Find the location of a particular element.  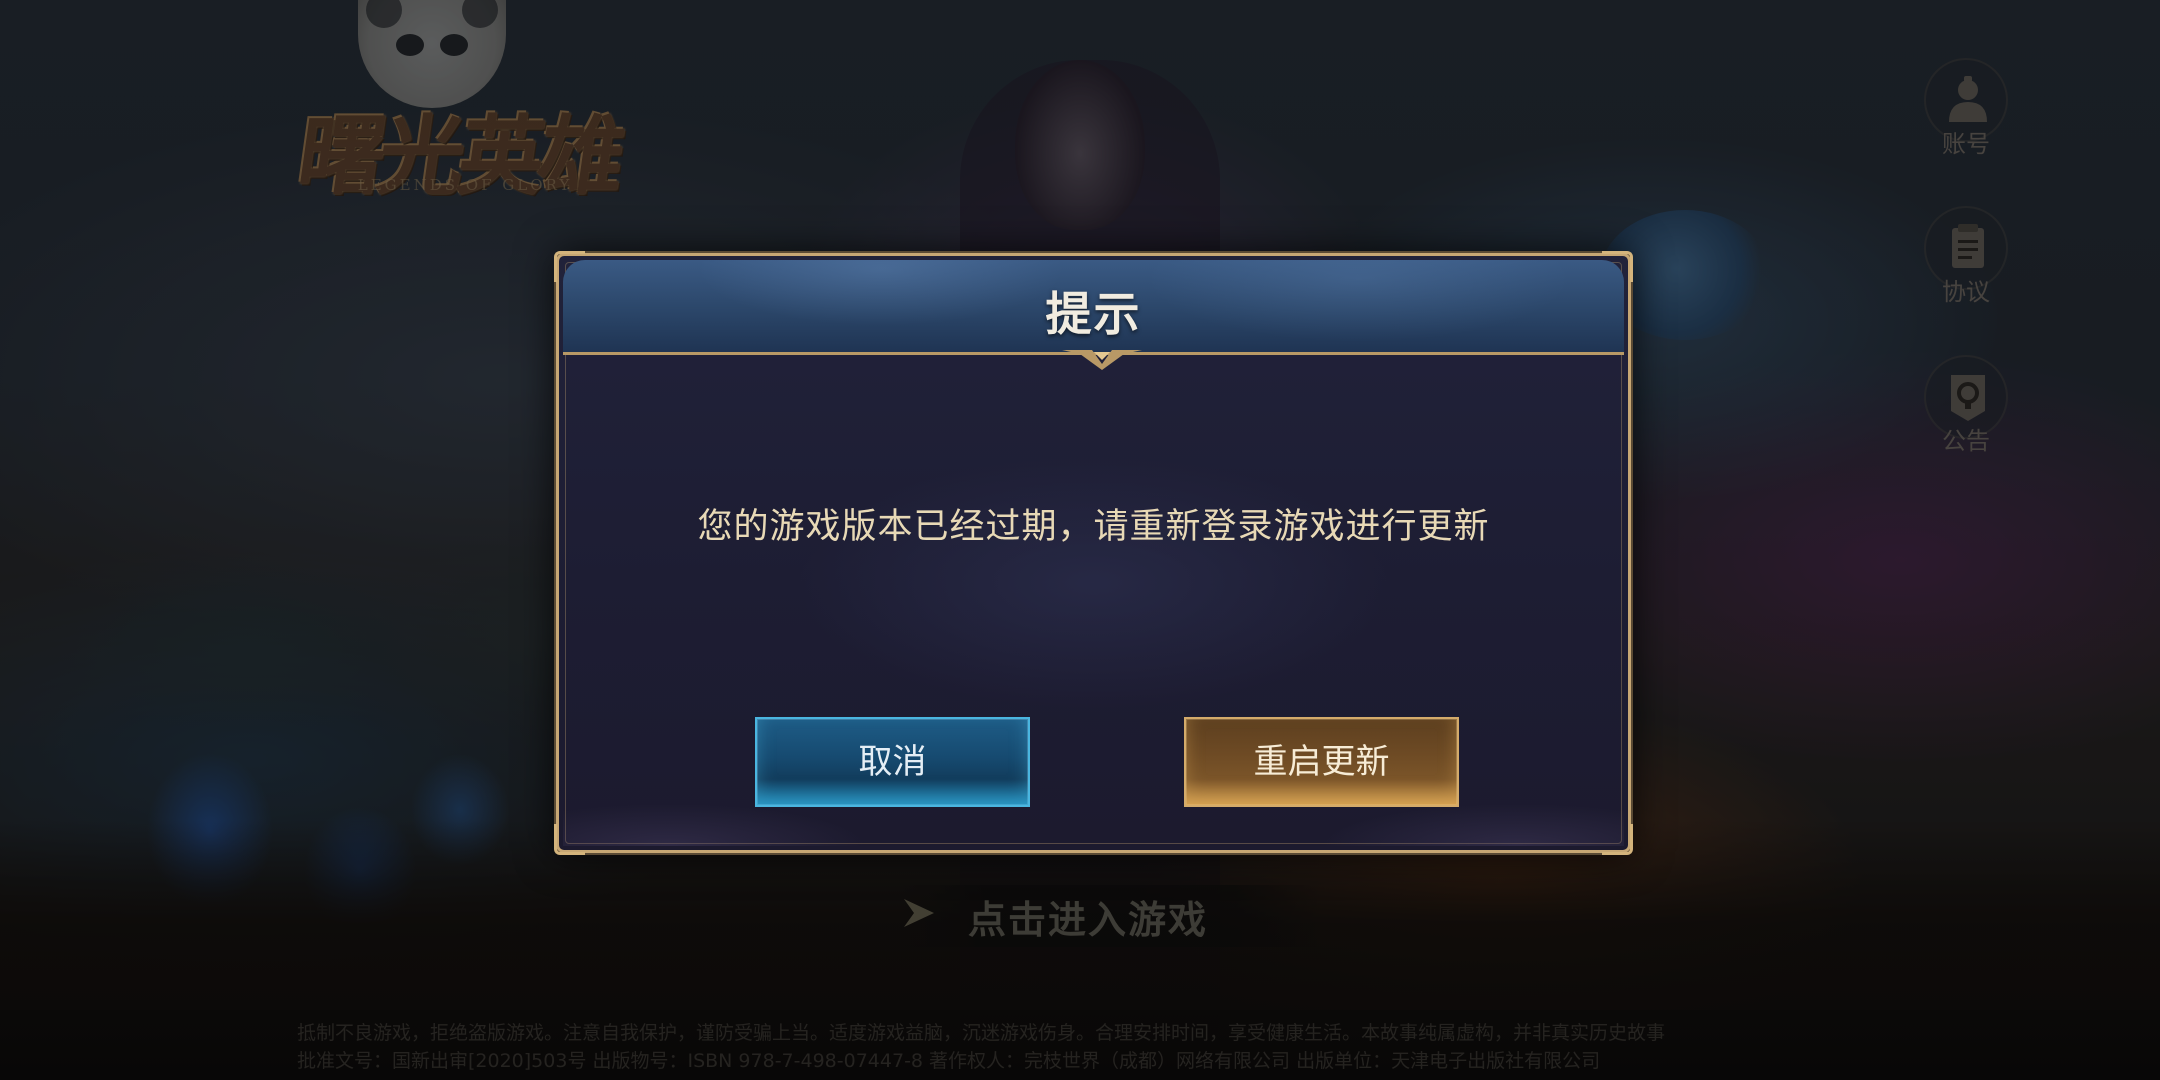

header-ornament-icon is located at coordinates (1102, 360).